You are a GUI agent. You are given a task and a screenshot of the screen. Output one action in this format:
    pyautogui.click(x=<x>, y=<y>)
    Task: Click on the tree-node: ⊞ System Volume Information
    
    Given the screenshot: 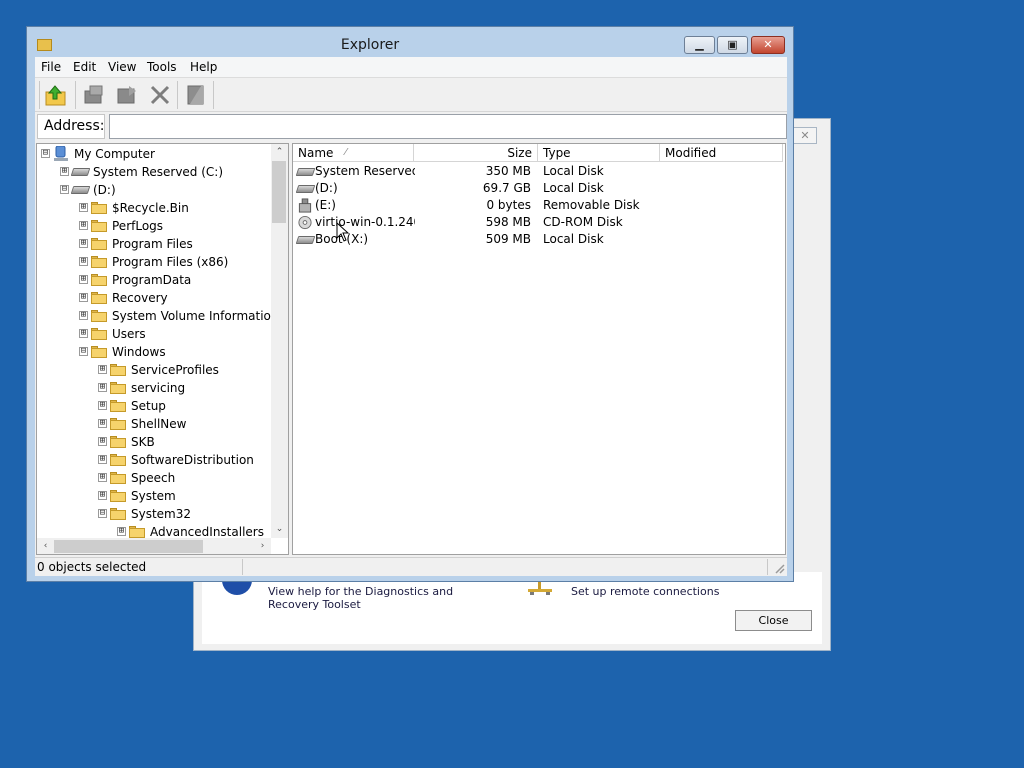 What is the action you would take?
    pyautogui.click(x=157, y=316)
    